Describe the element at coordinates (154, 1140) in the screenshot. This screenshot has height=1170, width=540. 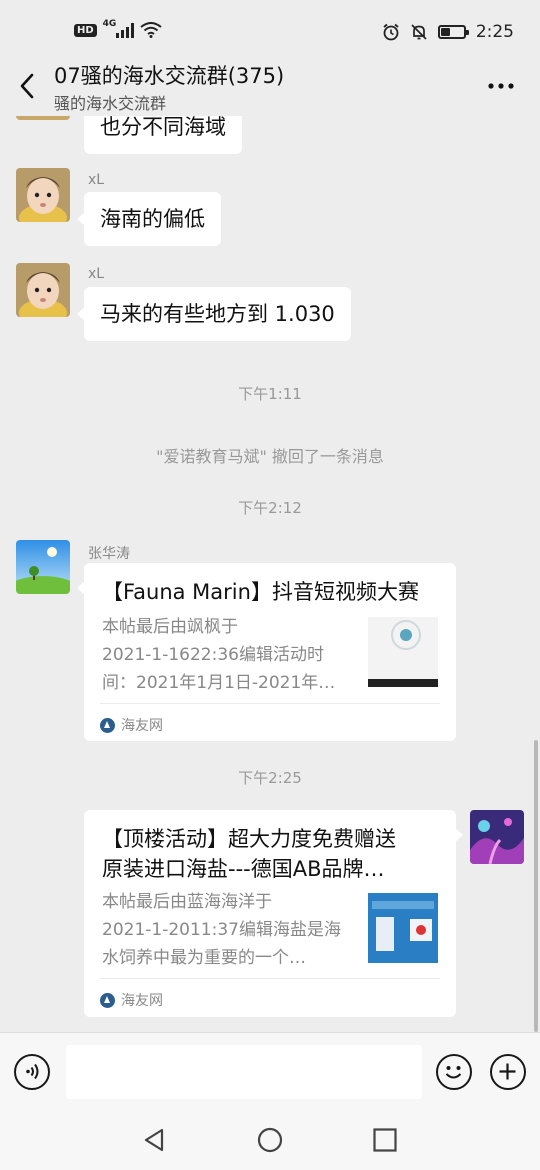
I see `nav-back-icon` at that location.